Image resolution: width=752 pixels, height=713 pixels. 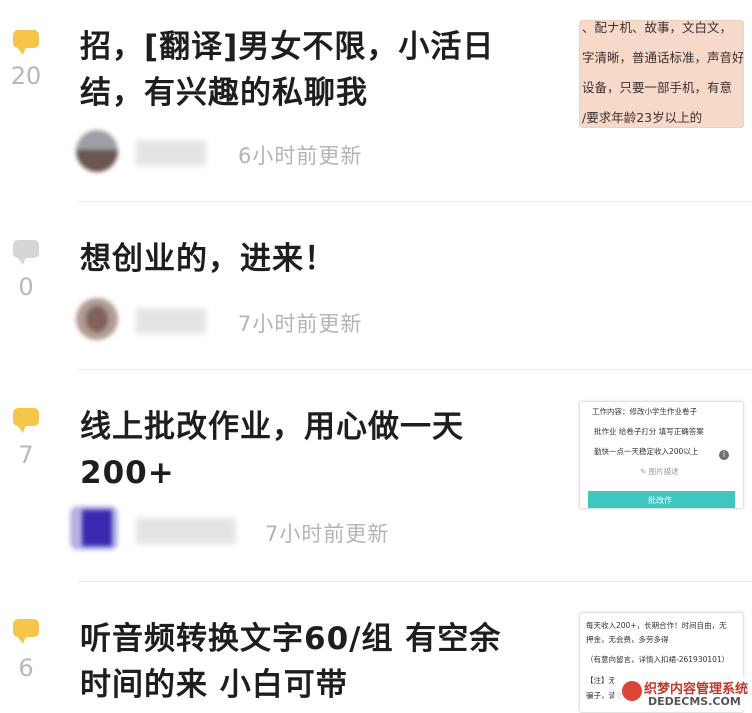 I want to click on comment-count: 6, so click(x=26, y=668).